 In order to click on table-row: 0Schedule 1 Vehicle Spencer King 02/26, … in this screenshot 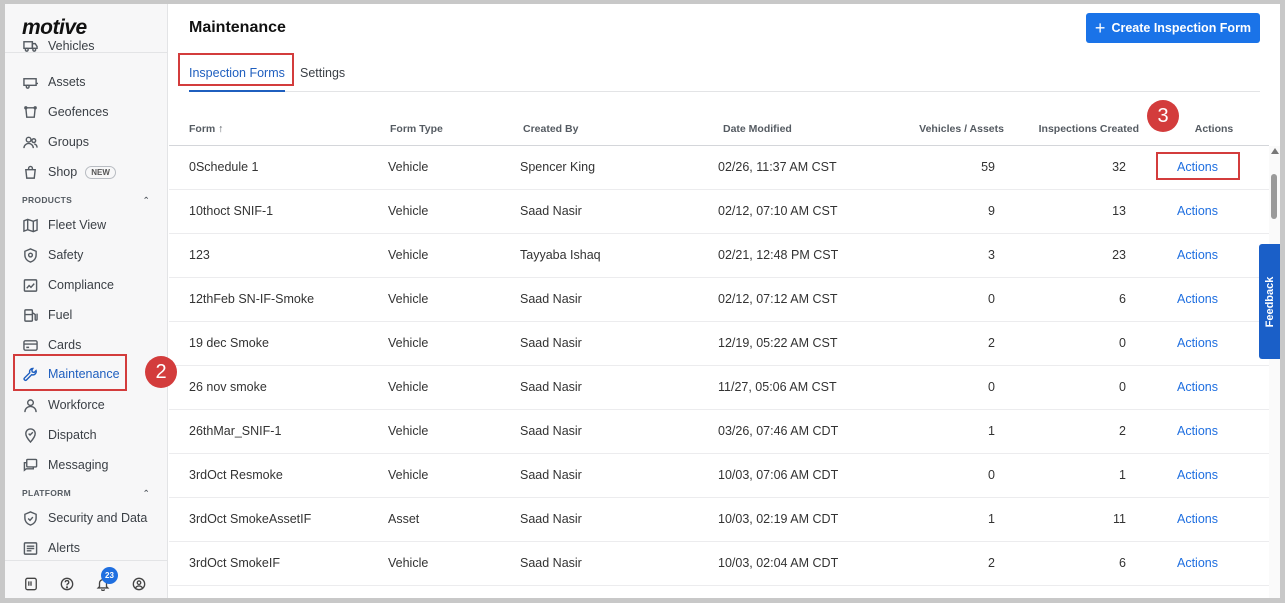, I will do `click(719, 168)`.